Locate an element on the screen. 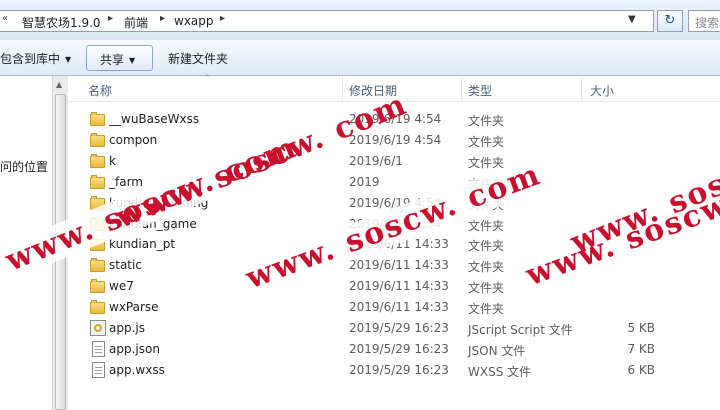 The height and width of the screenshot is (410, 720). address-bar-area: « 智慧农场1.9.0 ▸ 前端 ▸ wxapp ▸ ▼ ↻ 搜索 is located at coordinates (360, 20).